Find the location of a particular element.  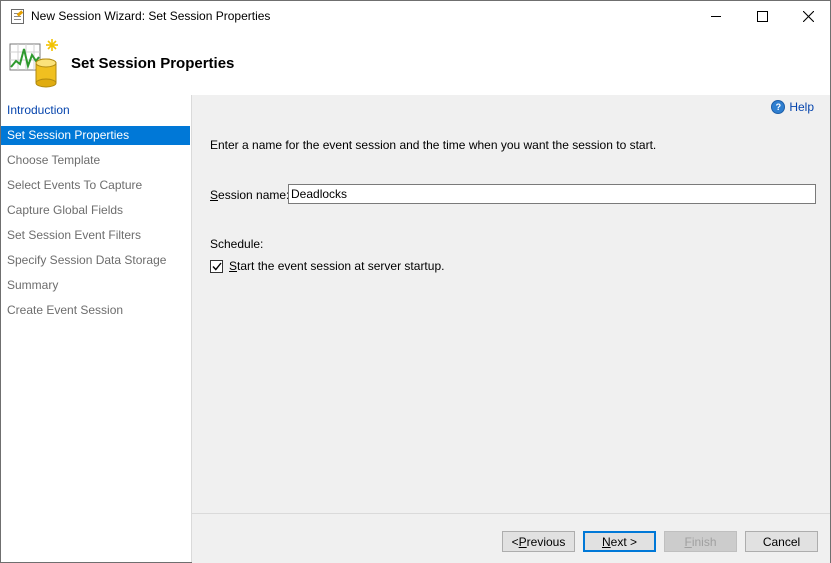

app-icon is located at coordinates (17, 16).